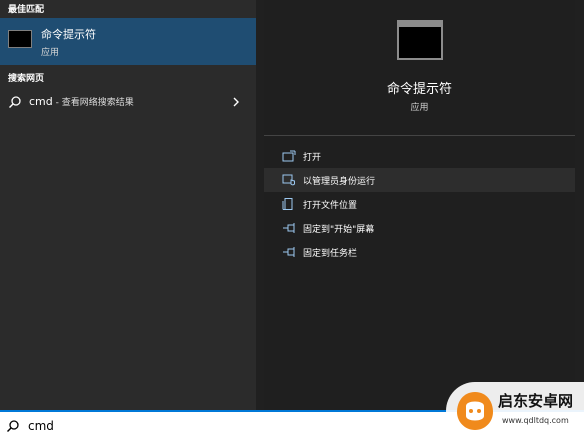 Image resolution: width=584 pixels, height=440 pixels. I want to click on title-bar-decor, so click(420, 24).